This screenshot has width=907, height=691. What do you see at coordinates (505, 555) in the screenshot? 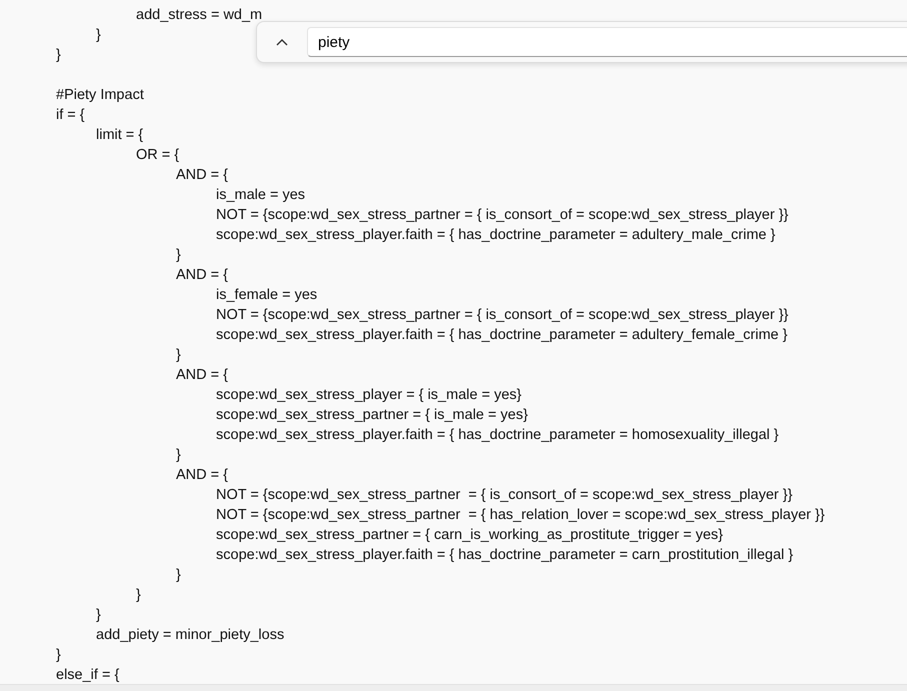
I see `code-line: scope:wd_sex_stress_player.faith = { has_doctrine_parameter = carn_prostitution_illegal }` at bounding box center [505, 555].